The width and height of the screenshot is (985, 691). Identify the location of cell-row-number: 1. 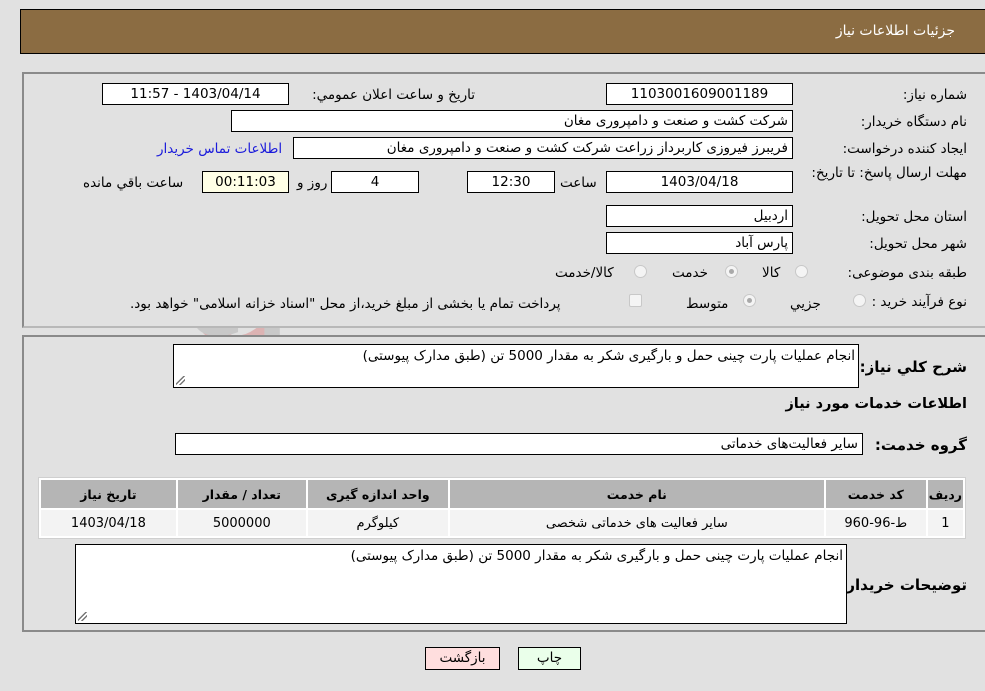
(945, 523).